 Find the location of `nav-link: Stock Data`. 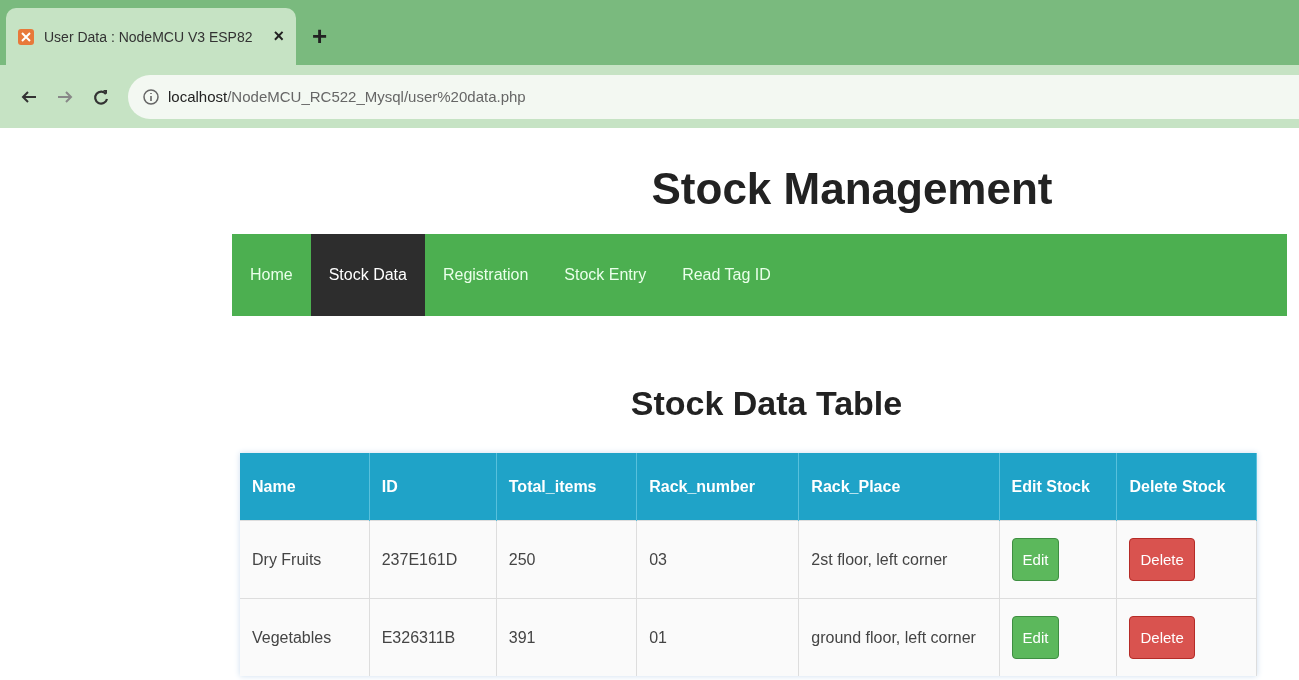

nav-link: Stock Data is located at coordinates (367, 275).